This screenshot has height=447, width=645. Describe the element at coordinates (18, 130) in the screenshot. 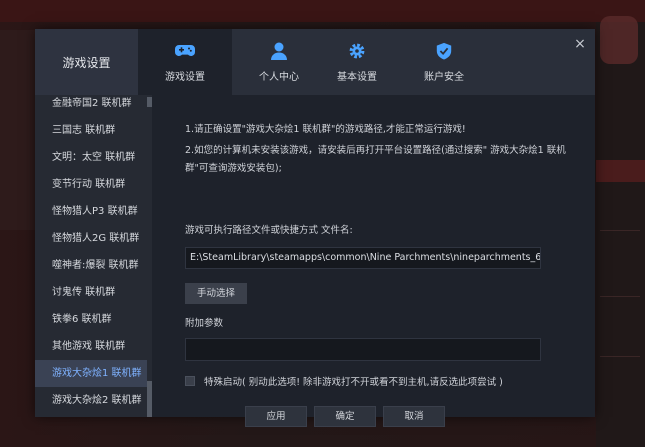

I see `background-left-nav` at that location.